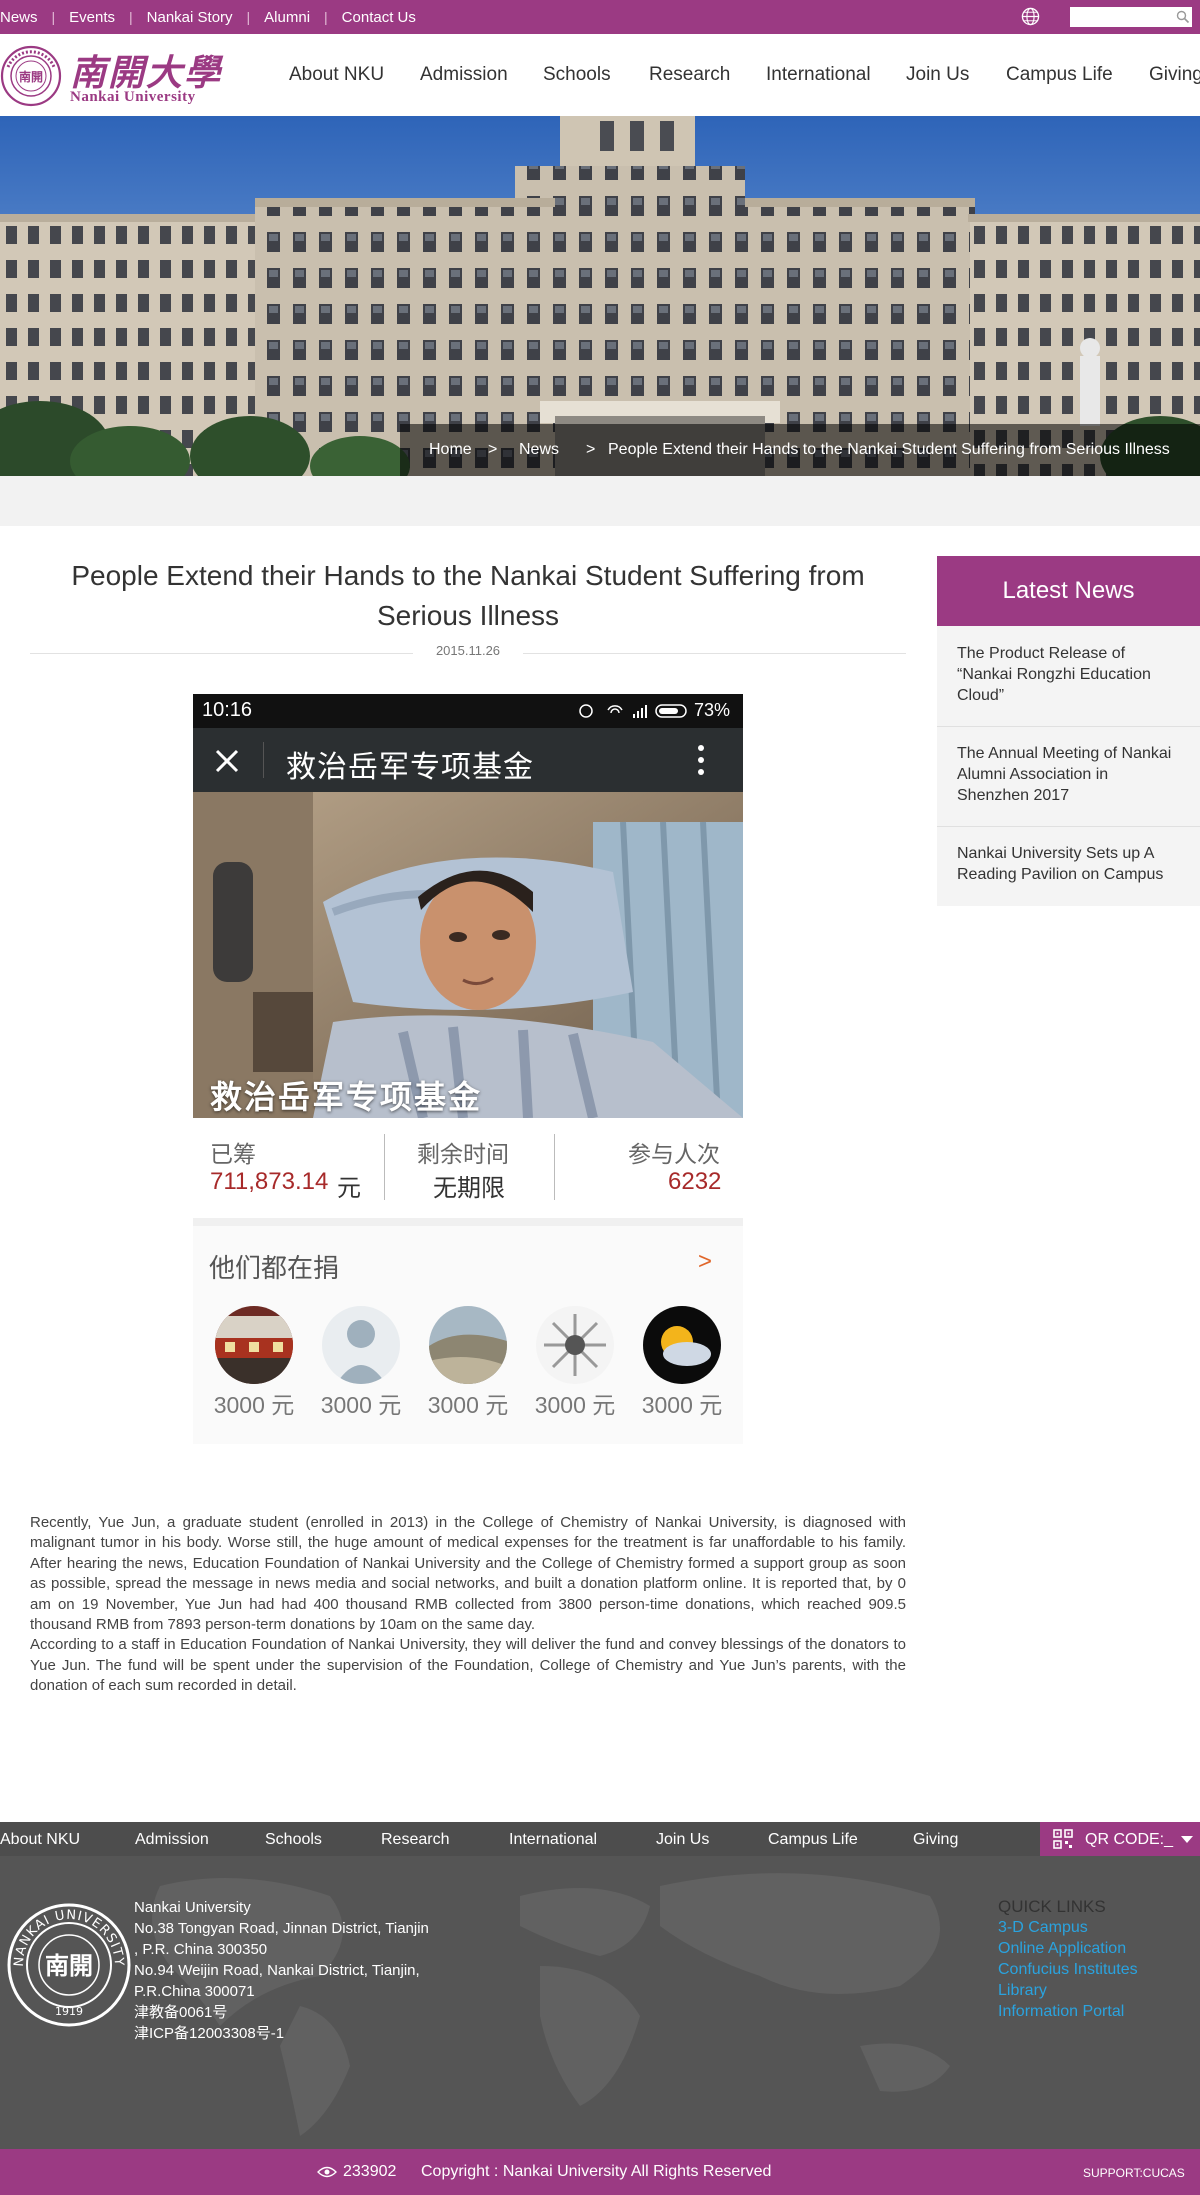  Describe the element at coordinates (192, 1907) in the screenshot. I see `address-line: Nankai University` at that location.